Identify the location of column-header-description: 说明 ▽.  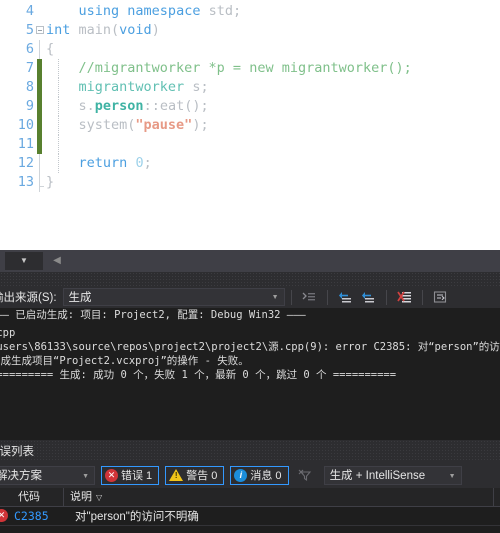
(279, 497).